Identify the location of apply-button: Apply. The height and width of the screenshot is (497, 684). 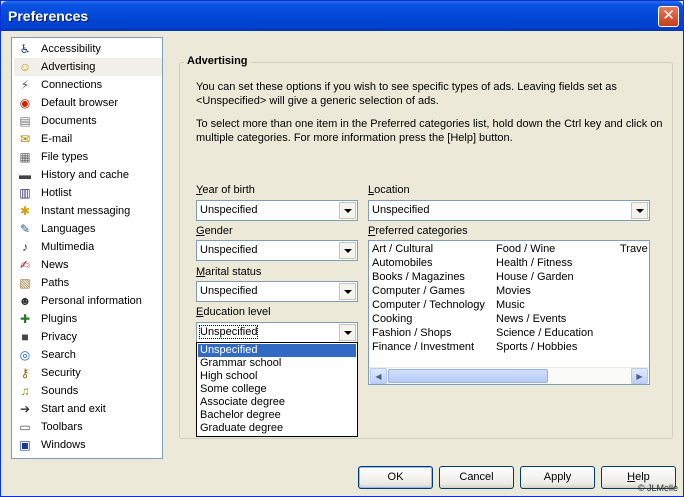
(557, 477).